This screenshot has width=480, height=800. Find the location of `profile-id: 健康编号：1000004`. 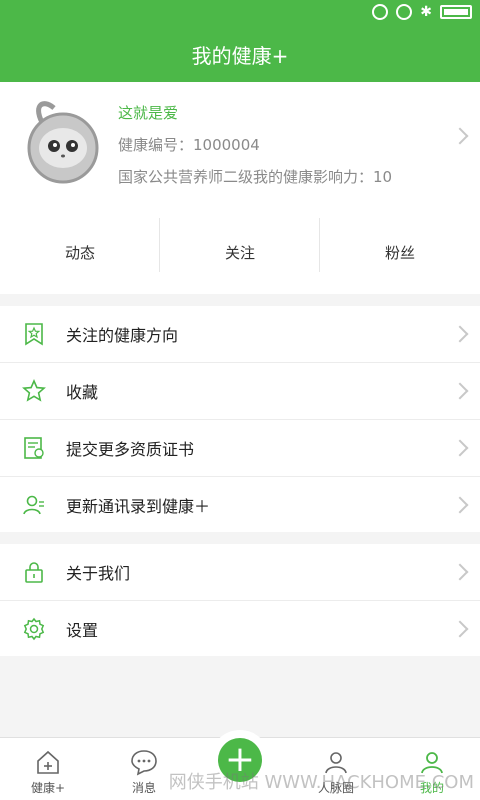

profile-id: 健康编号：1000004 is located at coordinates (189, 145).